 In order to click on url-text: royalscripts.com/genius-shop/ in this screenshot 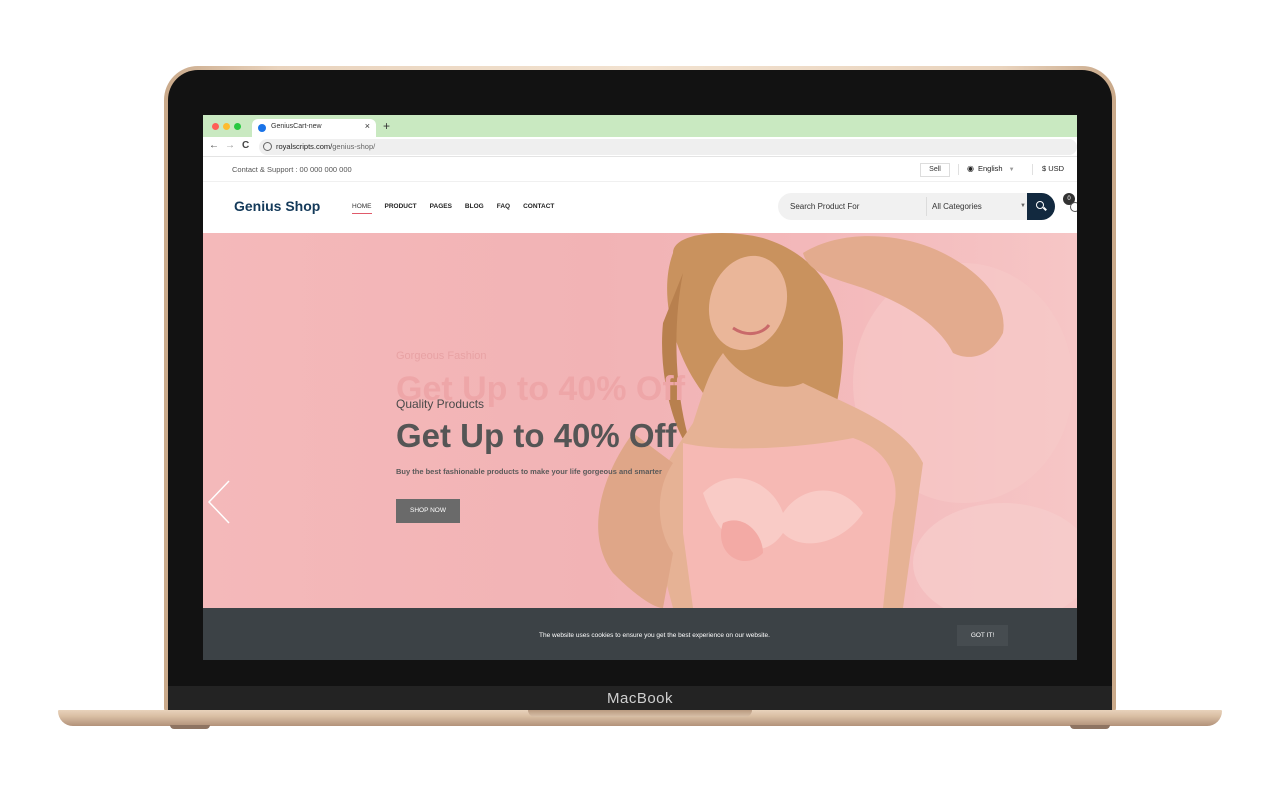, I will do `click(325, 146)`.